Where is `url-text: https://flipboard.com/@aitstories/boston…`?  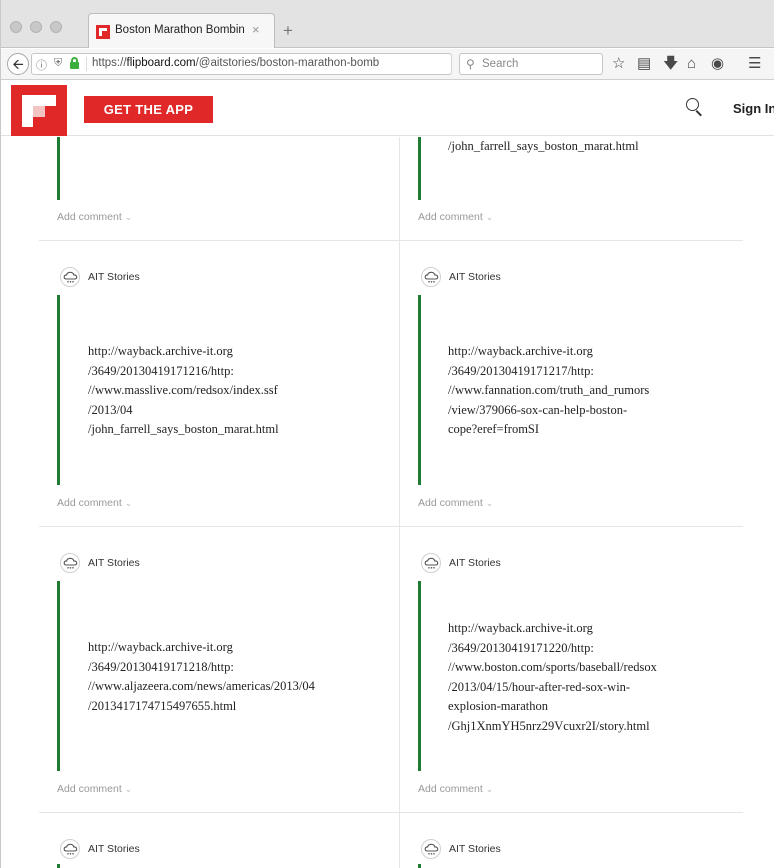 url-text: https://flipboard.com/@aitstories/boston… is located at coordinates (252, 63).